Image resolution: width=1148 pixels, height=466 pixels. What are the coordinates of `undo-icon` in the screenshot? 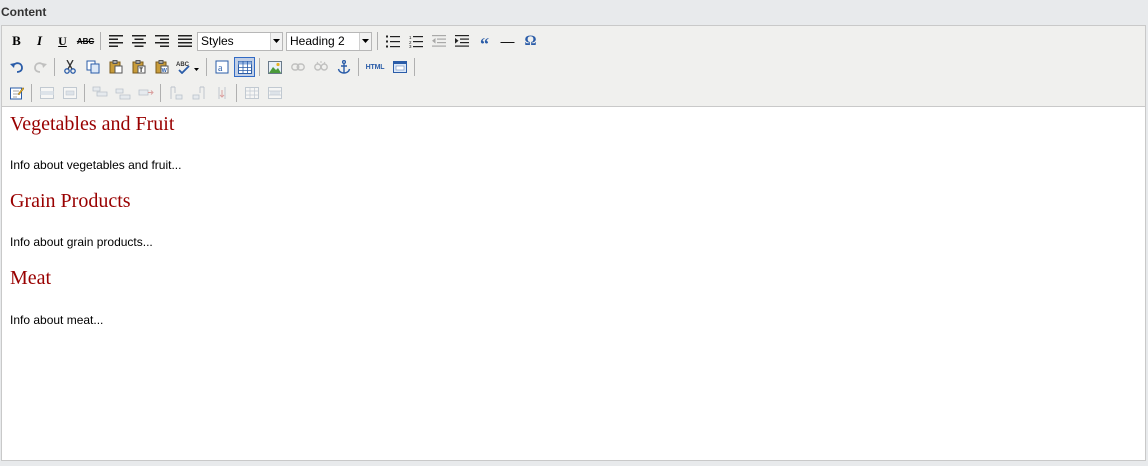 It's located at (16, 67).